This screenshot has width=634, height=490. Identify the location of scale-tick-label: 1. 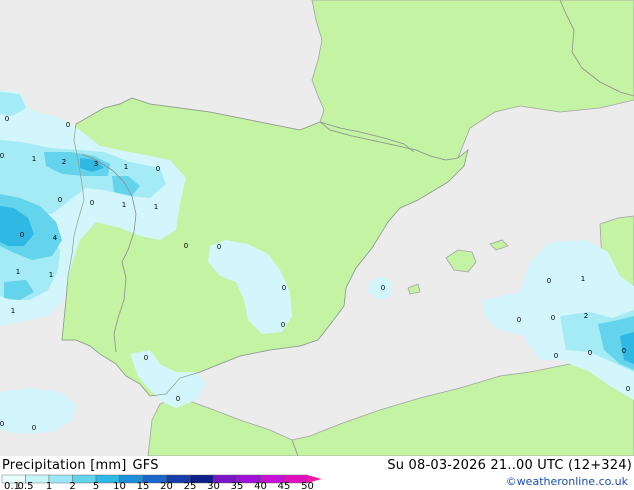
(49, 485).